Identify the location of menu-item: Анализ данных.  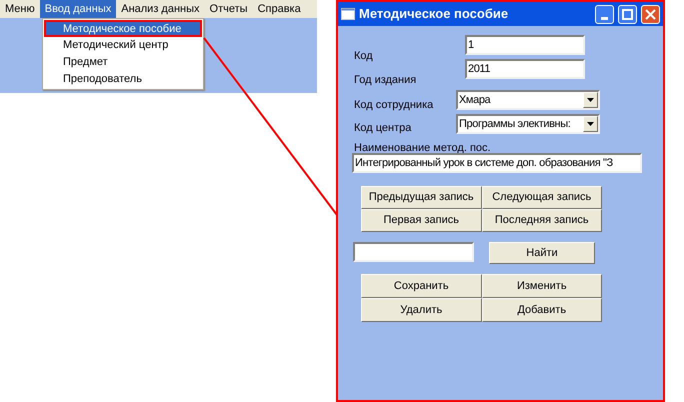
(160, 9).